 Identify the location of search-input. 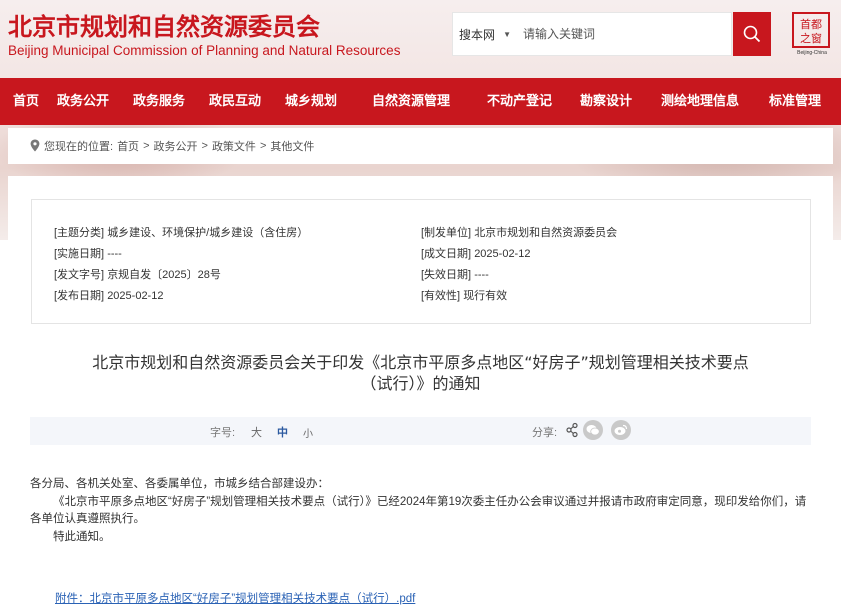
(624, 34).